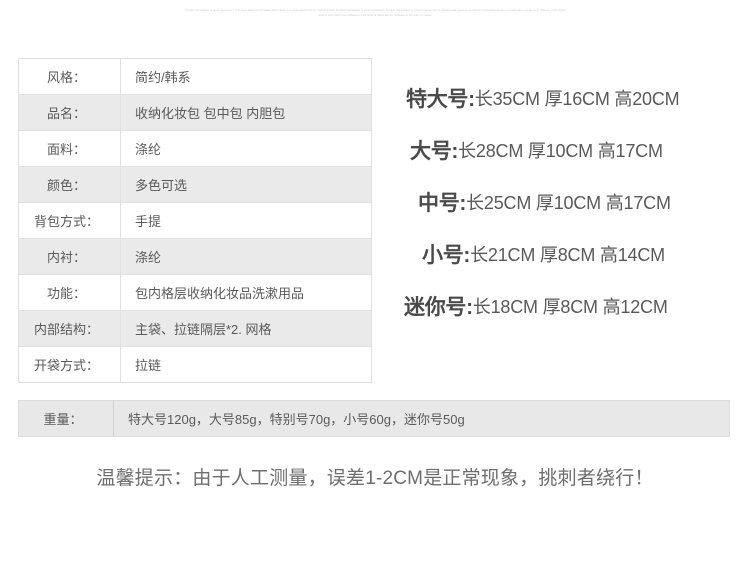 This screenshot has height=576, width=750. I want to click on table-row: 开袋方式： 拉链, so click(195, 364).